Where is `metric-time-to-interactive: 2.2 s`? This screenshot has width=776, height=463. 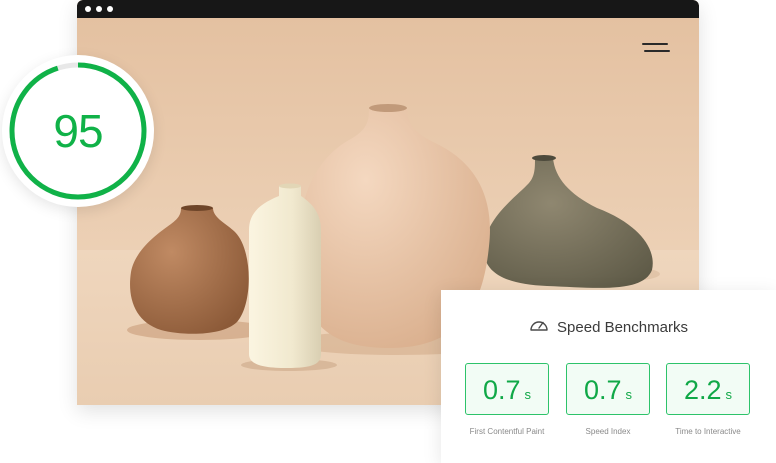 metric-time-to-interactive: 2.2 s is located at coordinates (708, 389).